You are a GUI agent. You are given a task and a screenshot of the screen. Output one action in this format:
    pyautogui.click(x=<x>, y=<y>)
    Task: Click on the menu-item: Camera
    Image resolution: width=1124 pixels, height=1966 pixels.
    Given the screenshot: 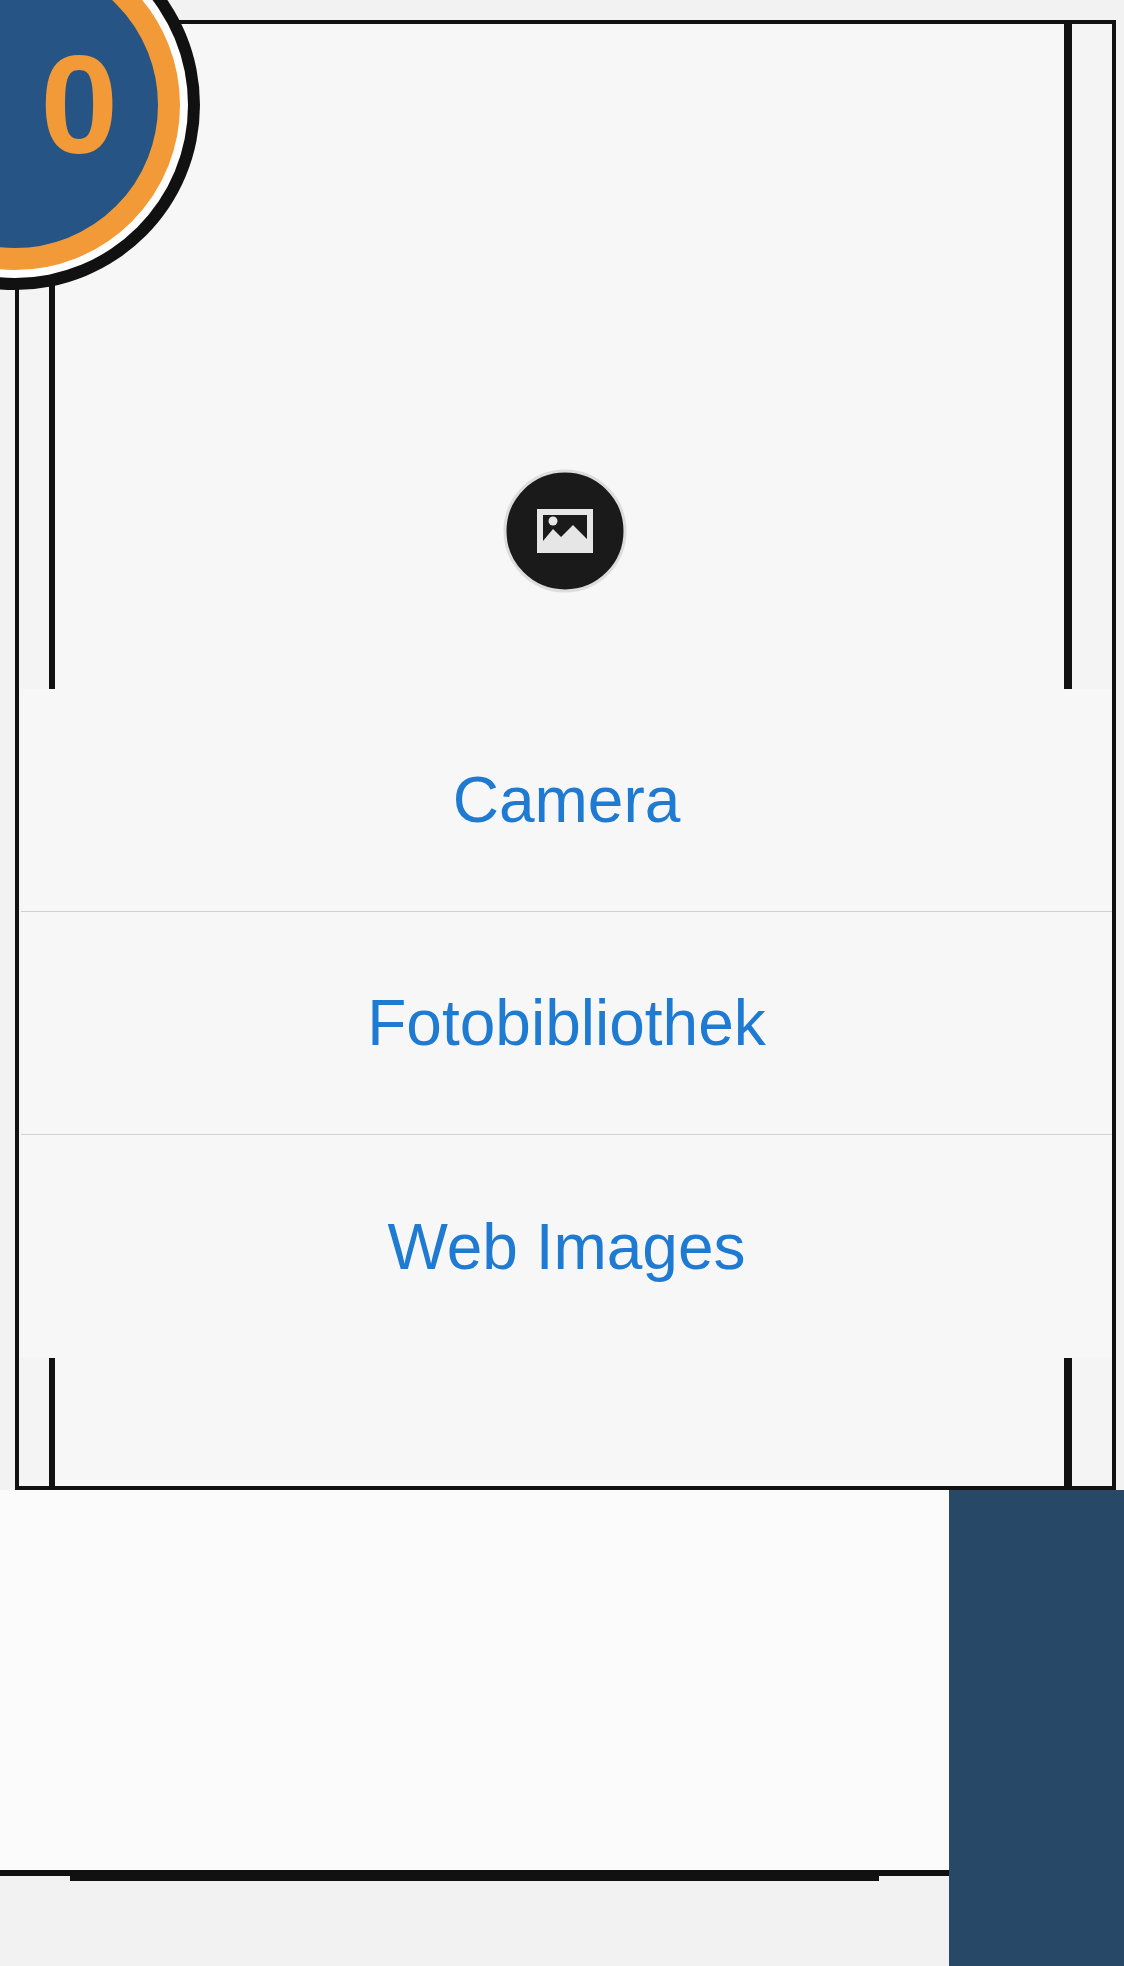 What is the action you would take?
    pyautogui.click(x=566, y=800)
    